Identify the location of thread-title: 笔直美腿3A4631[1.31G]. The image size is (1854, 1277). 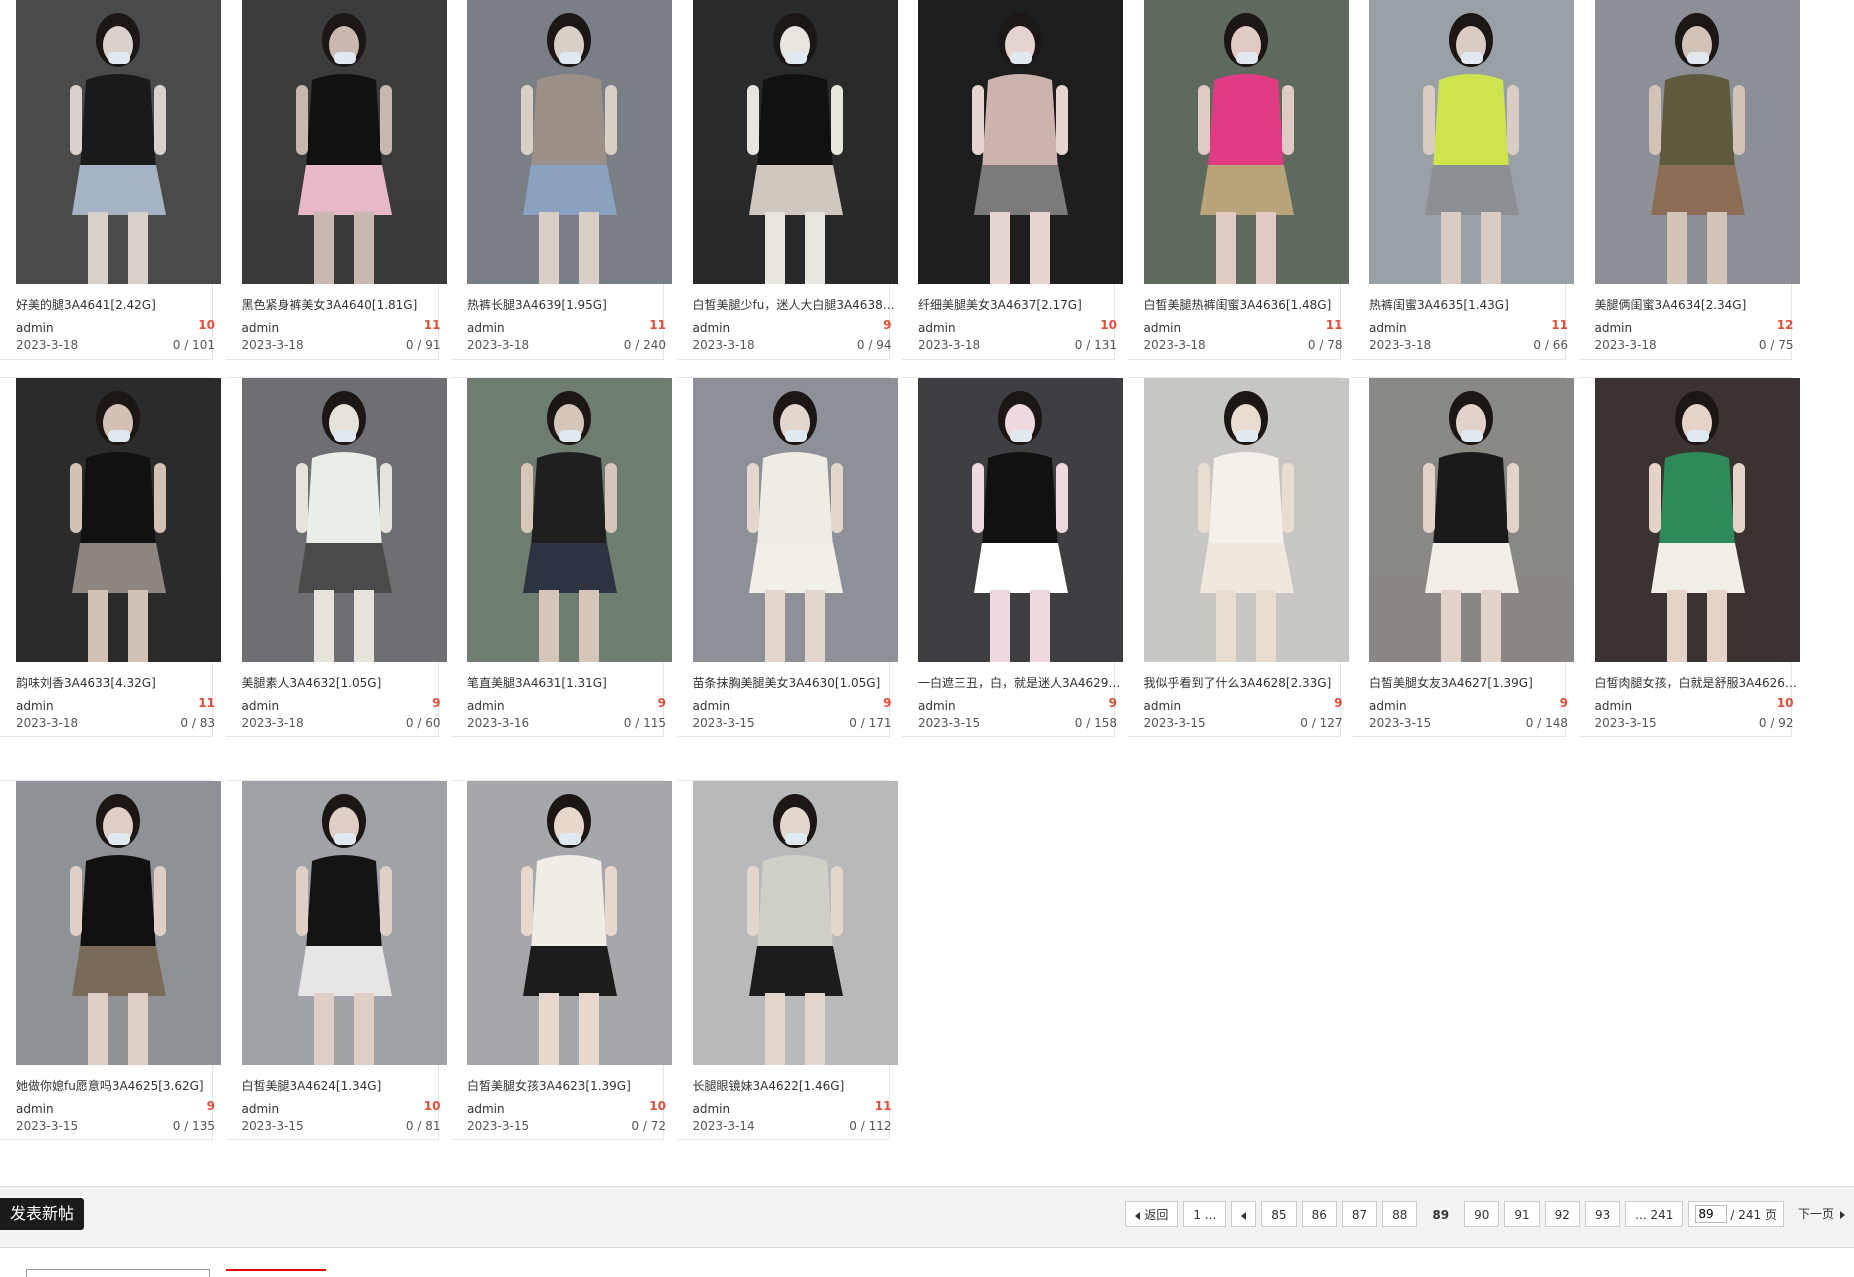
(569, 682).